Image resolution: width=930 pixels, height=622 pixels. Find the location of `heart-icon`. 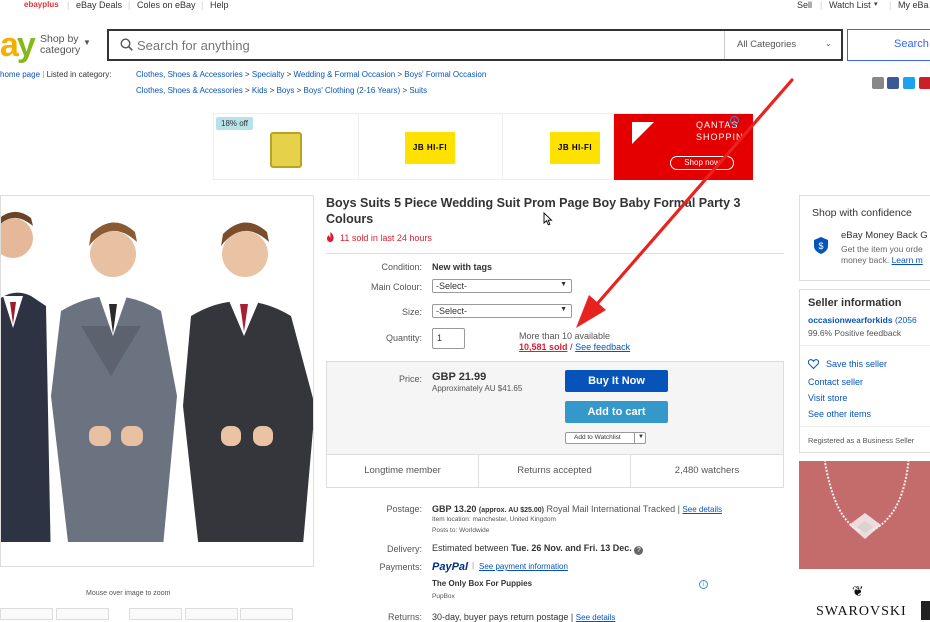

heart-icon is located at coordinates (813, 364).